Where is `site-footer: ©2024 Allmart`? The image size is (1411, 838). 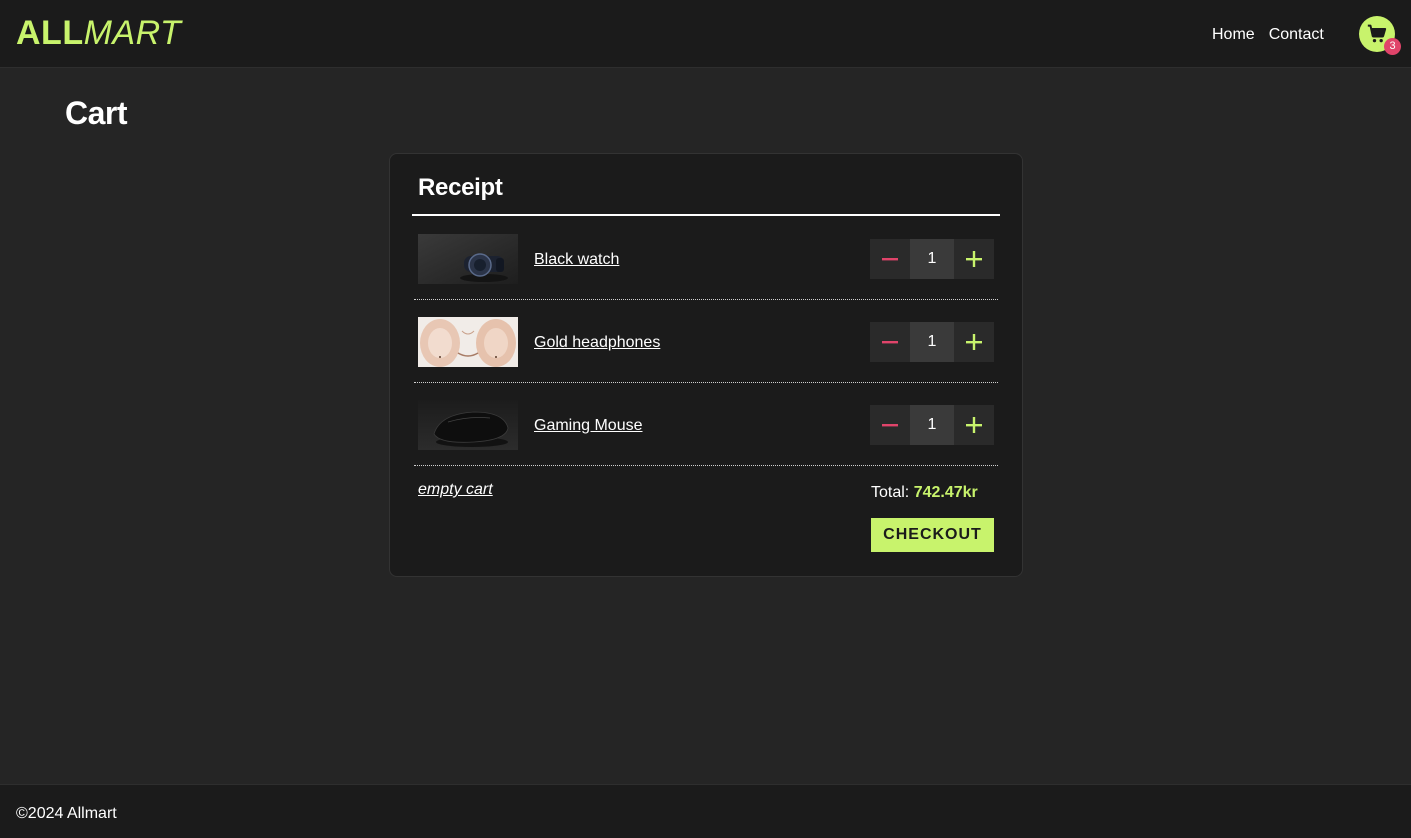
site-footer: ©2024 Allmart is located at coordinates (705, 811).